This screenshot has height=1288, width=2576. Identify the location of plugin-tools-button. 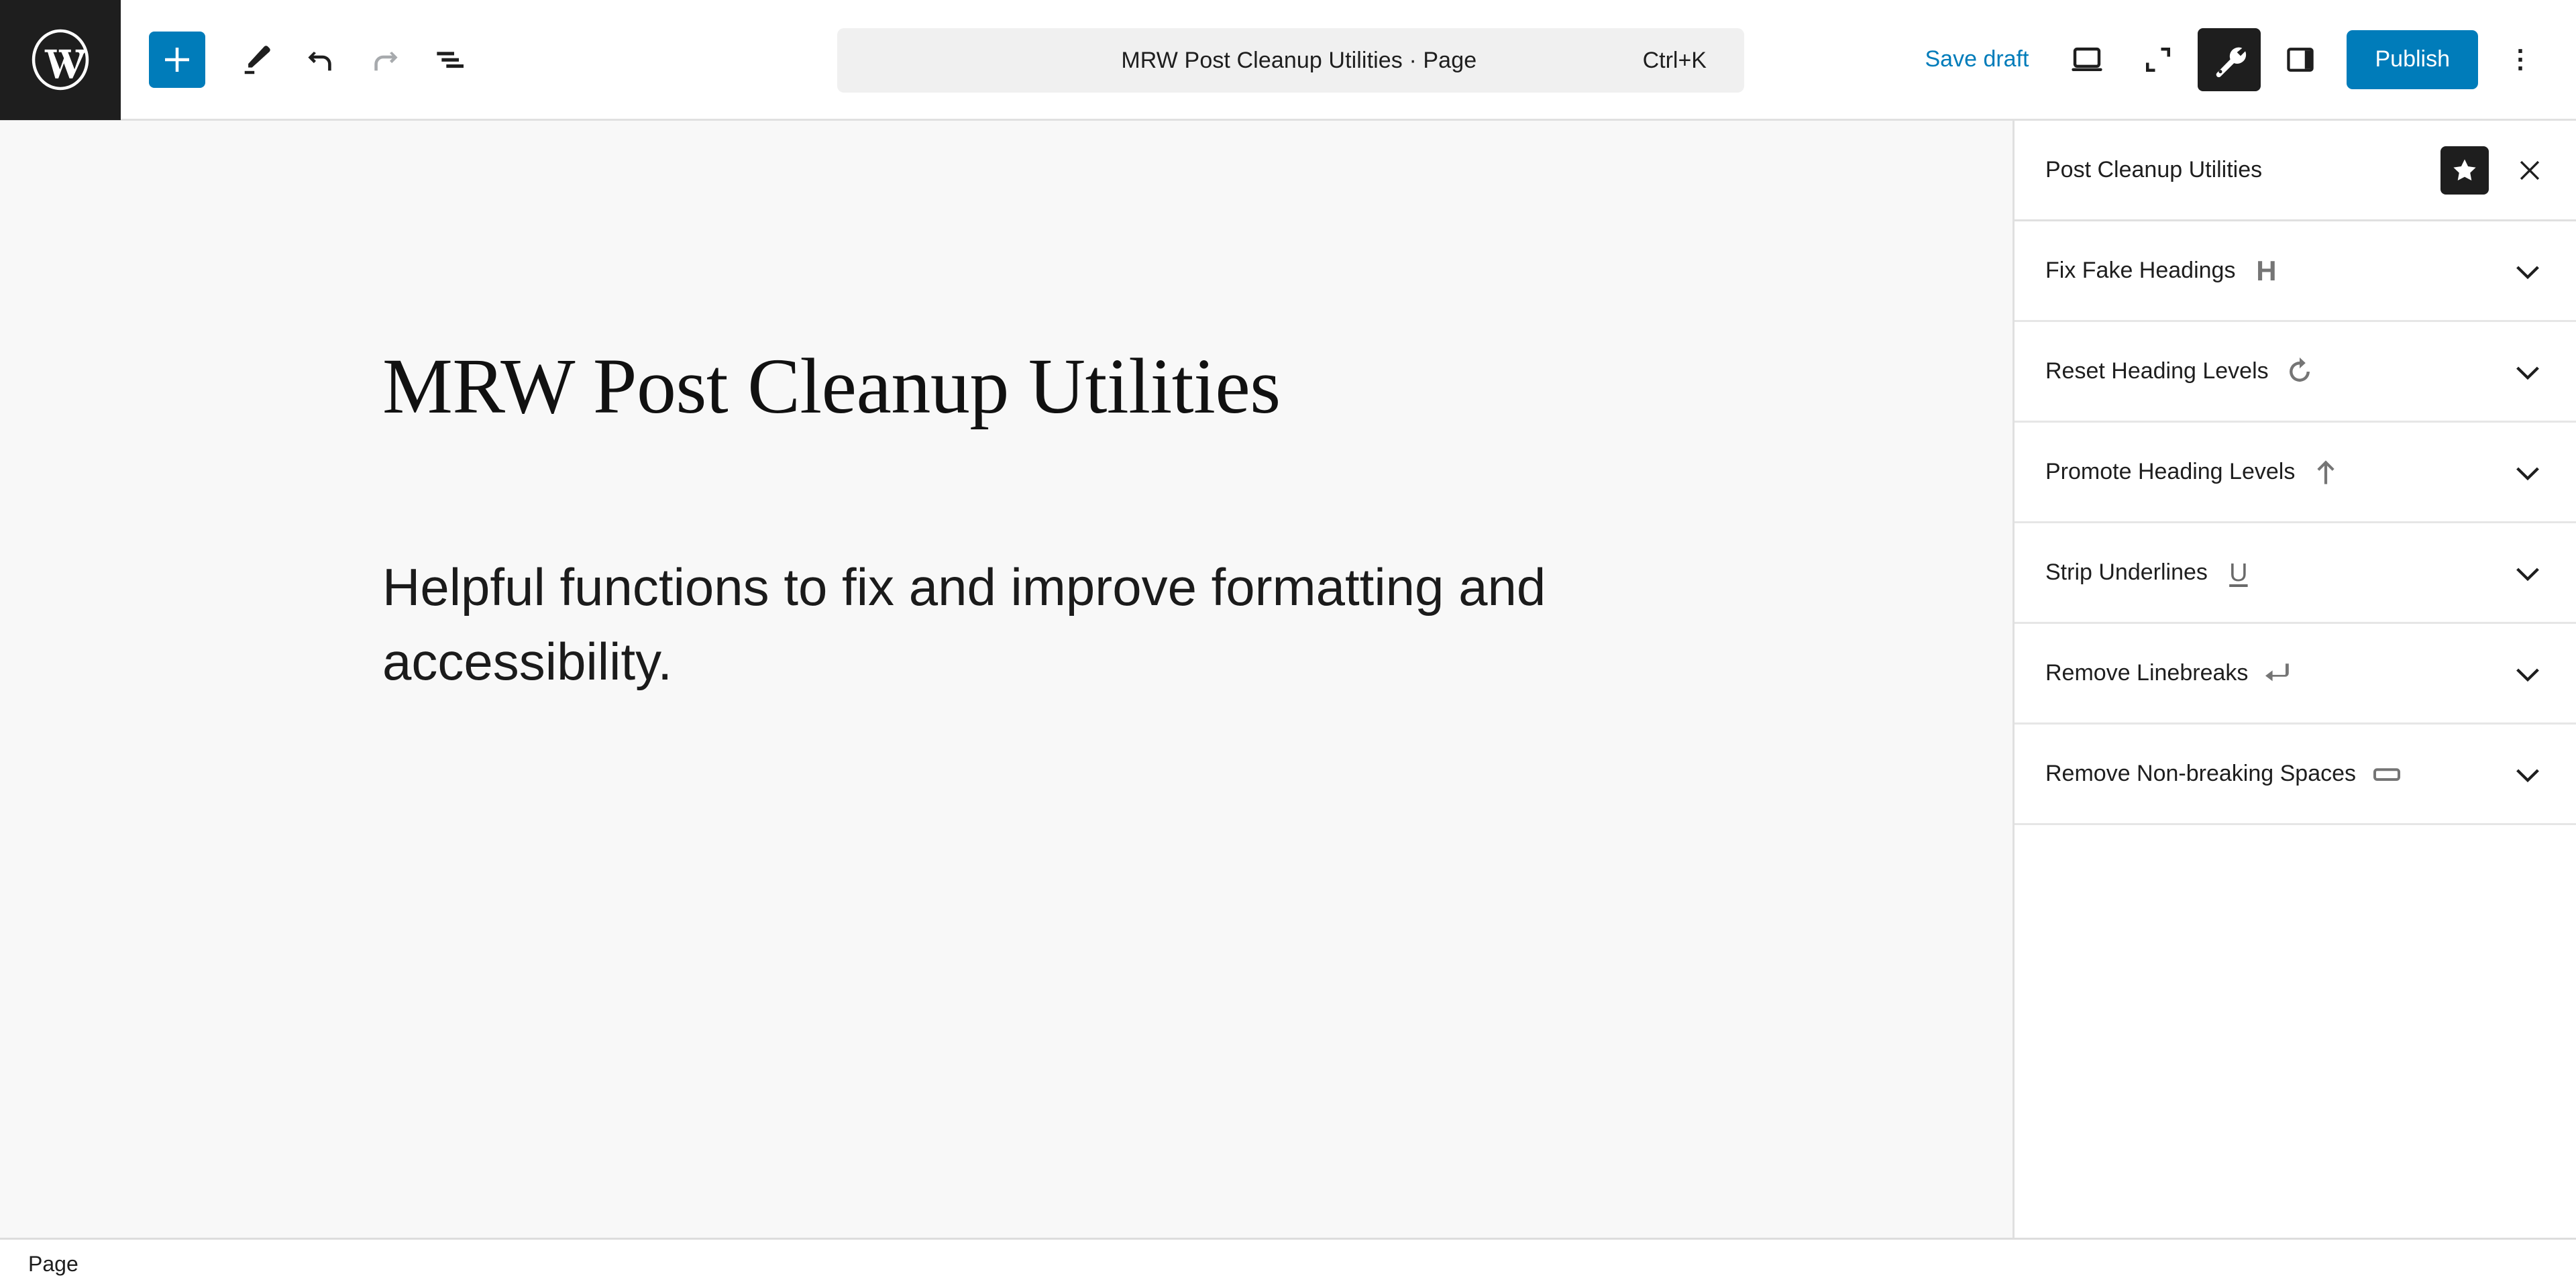
(2229, 59).